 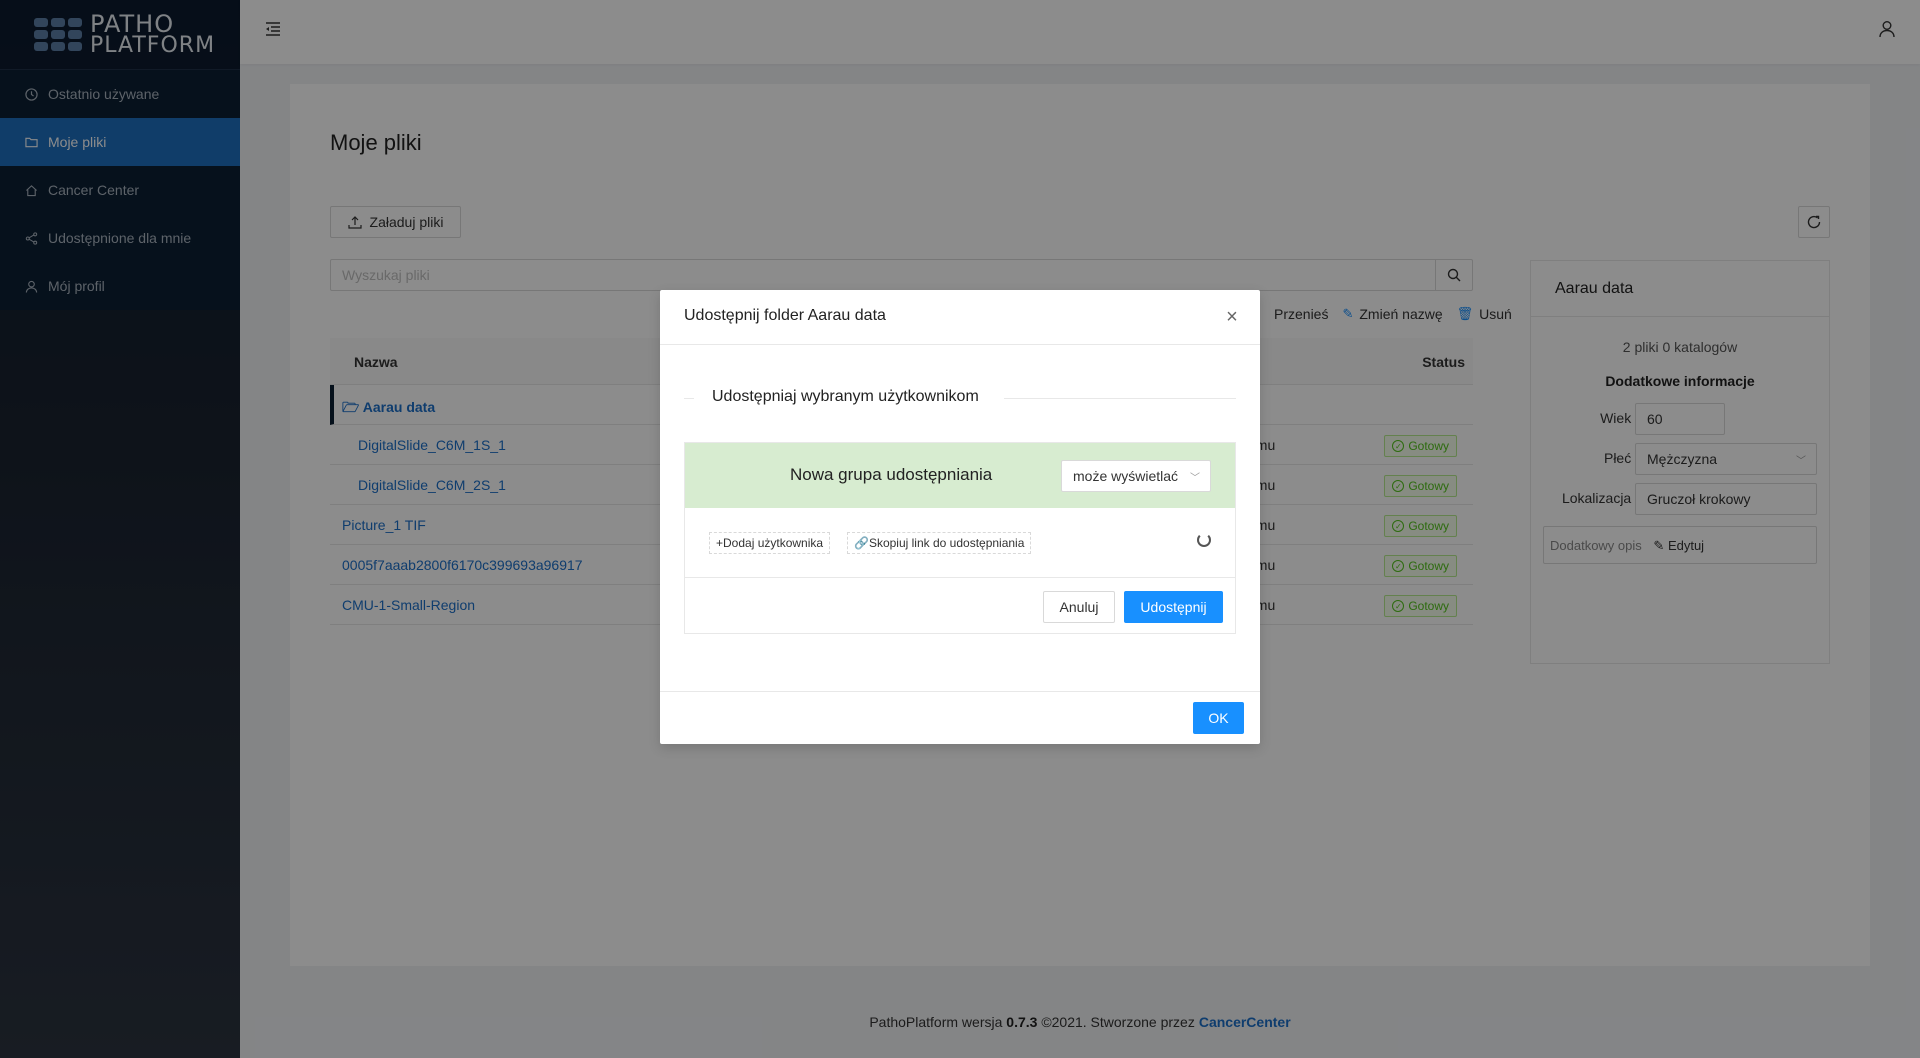 What do you see at coordinates (1218, 718) in the screenshot?
I see `ok-button: OK` at bounding box center [1218, 718].